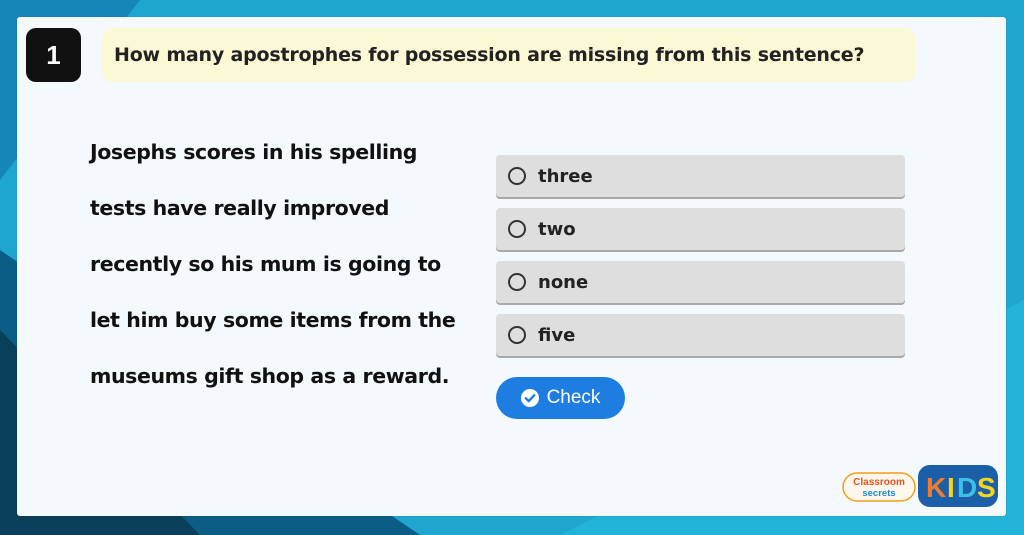  What do you see at coordinates (700, 176) in the screenshot?
I see `option-three: three` at bounding box center [700, 176].